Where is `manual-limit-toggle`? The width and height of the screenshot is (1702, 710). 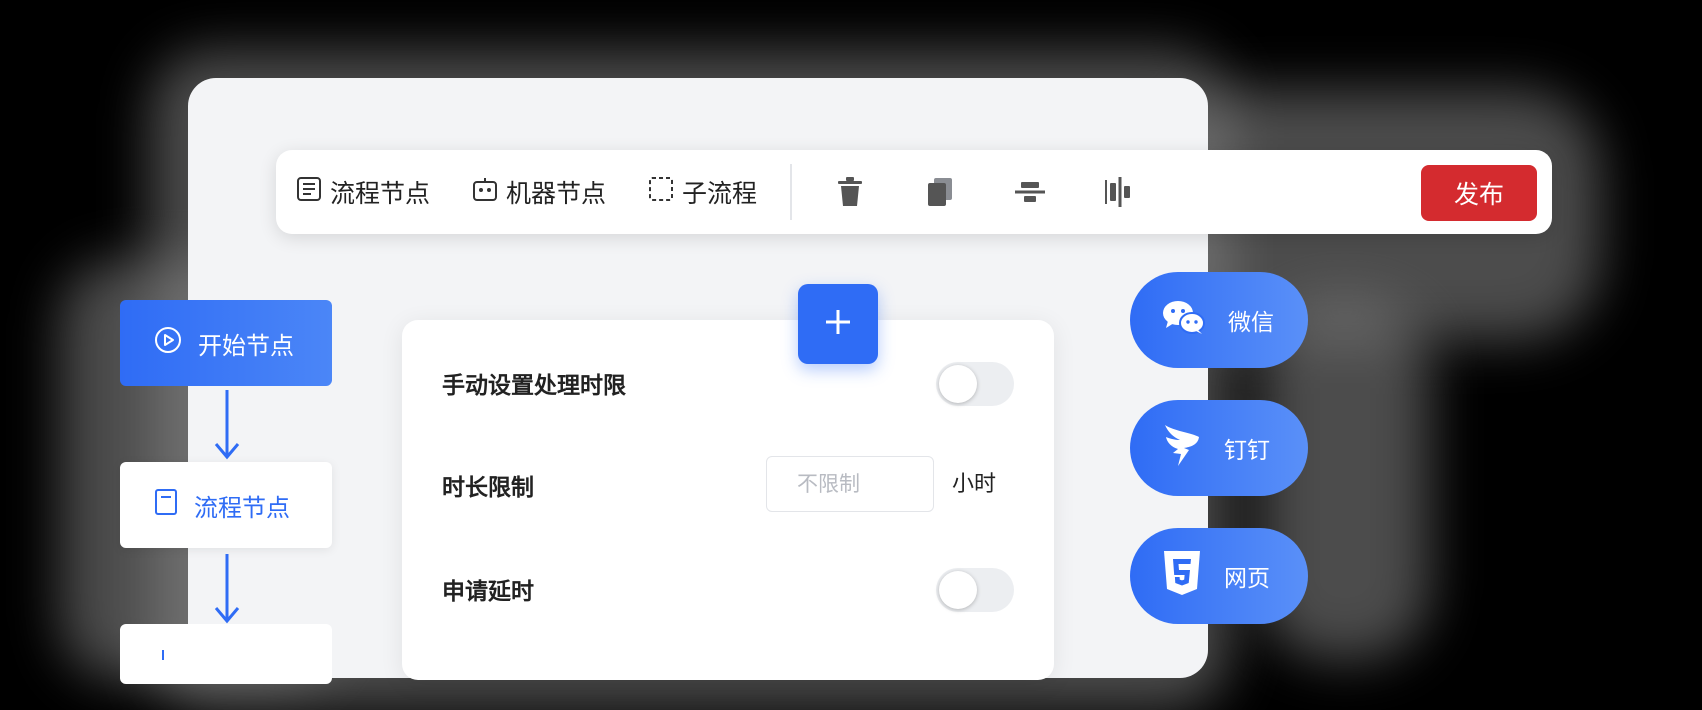
manual-limit-toggle is located at coordinates (975, 384).